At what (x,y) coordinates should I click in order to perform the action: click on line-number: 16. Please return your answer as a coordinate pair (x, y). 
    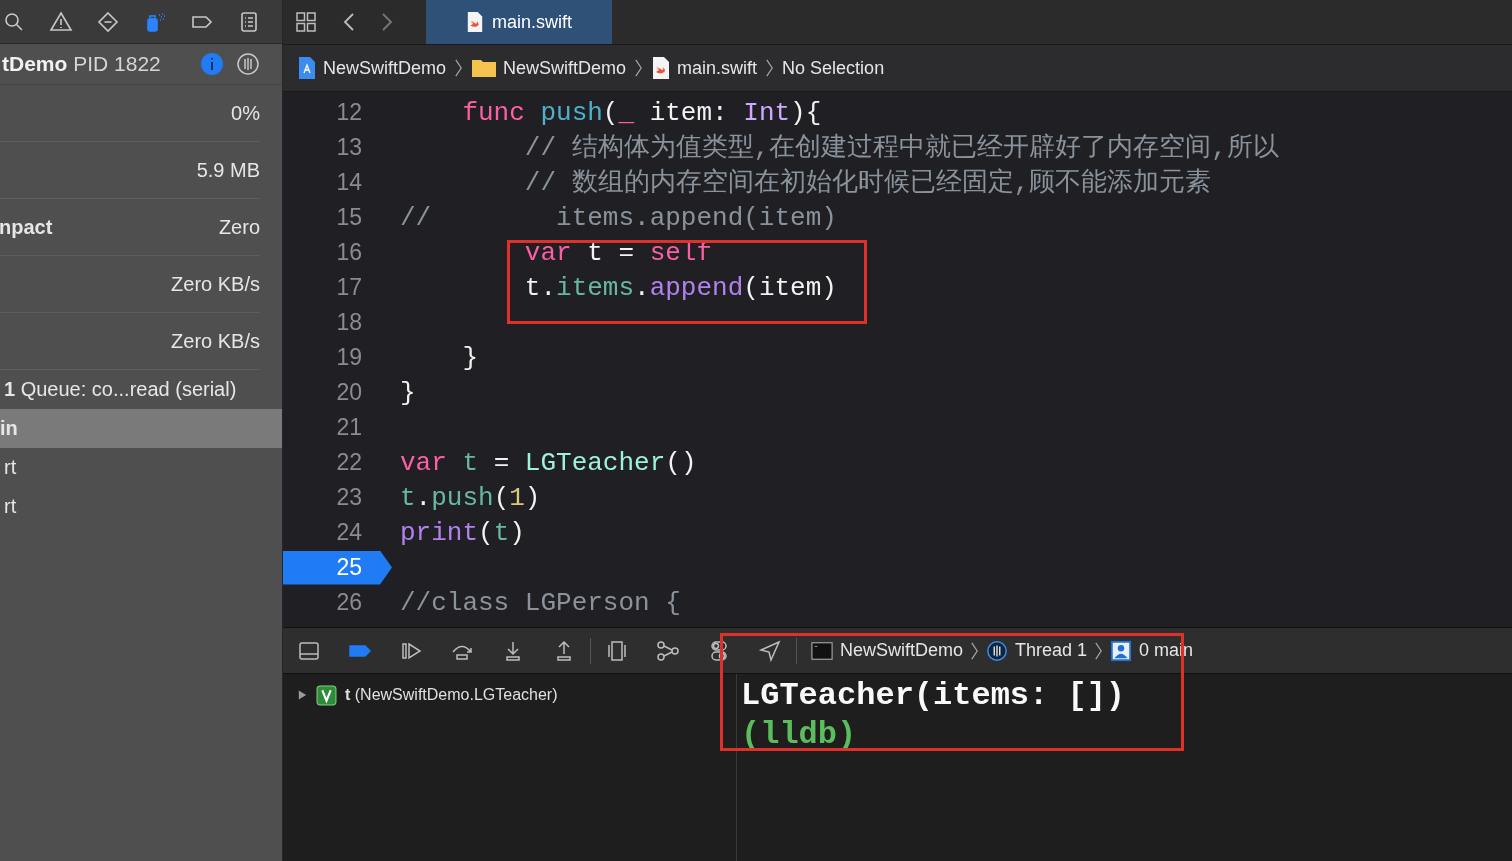
    Looking at the image, I should click on (349, 252).